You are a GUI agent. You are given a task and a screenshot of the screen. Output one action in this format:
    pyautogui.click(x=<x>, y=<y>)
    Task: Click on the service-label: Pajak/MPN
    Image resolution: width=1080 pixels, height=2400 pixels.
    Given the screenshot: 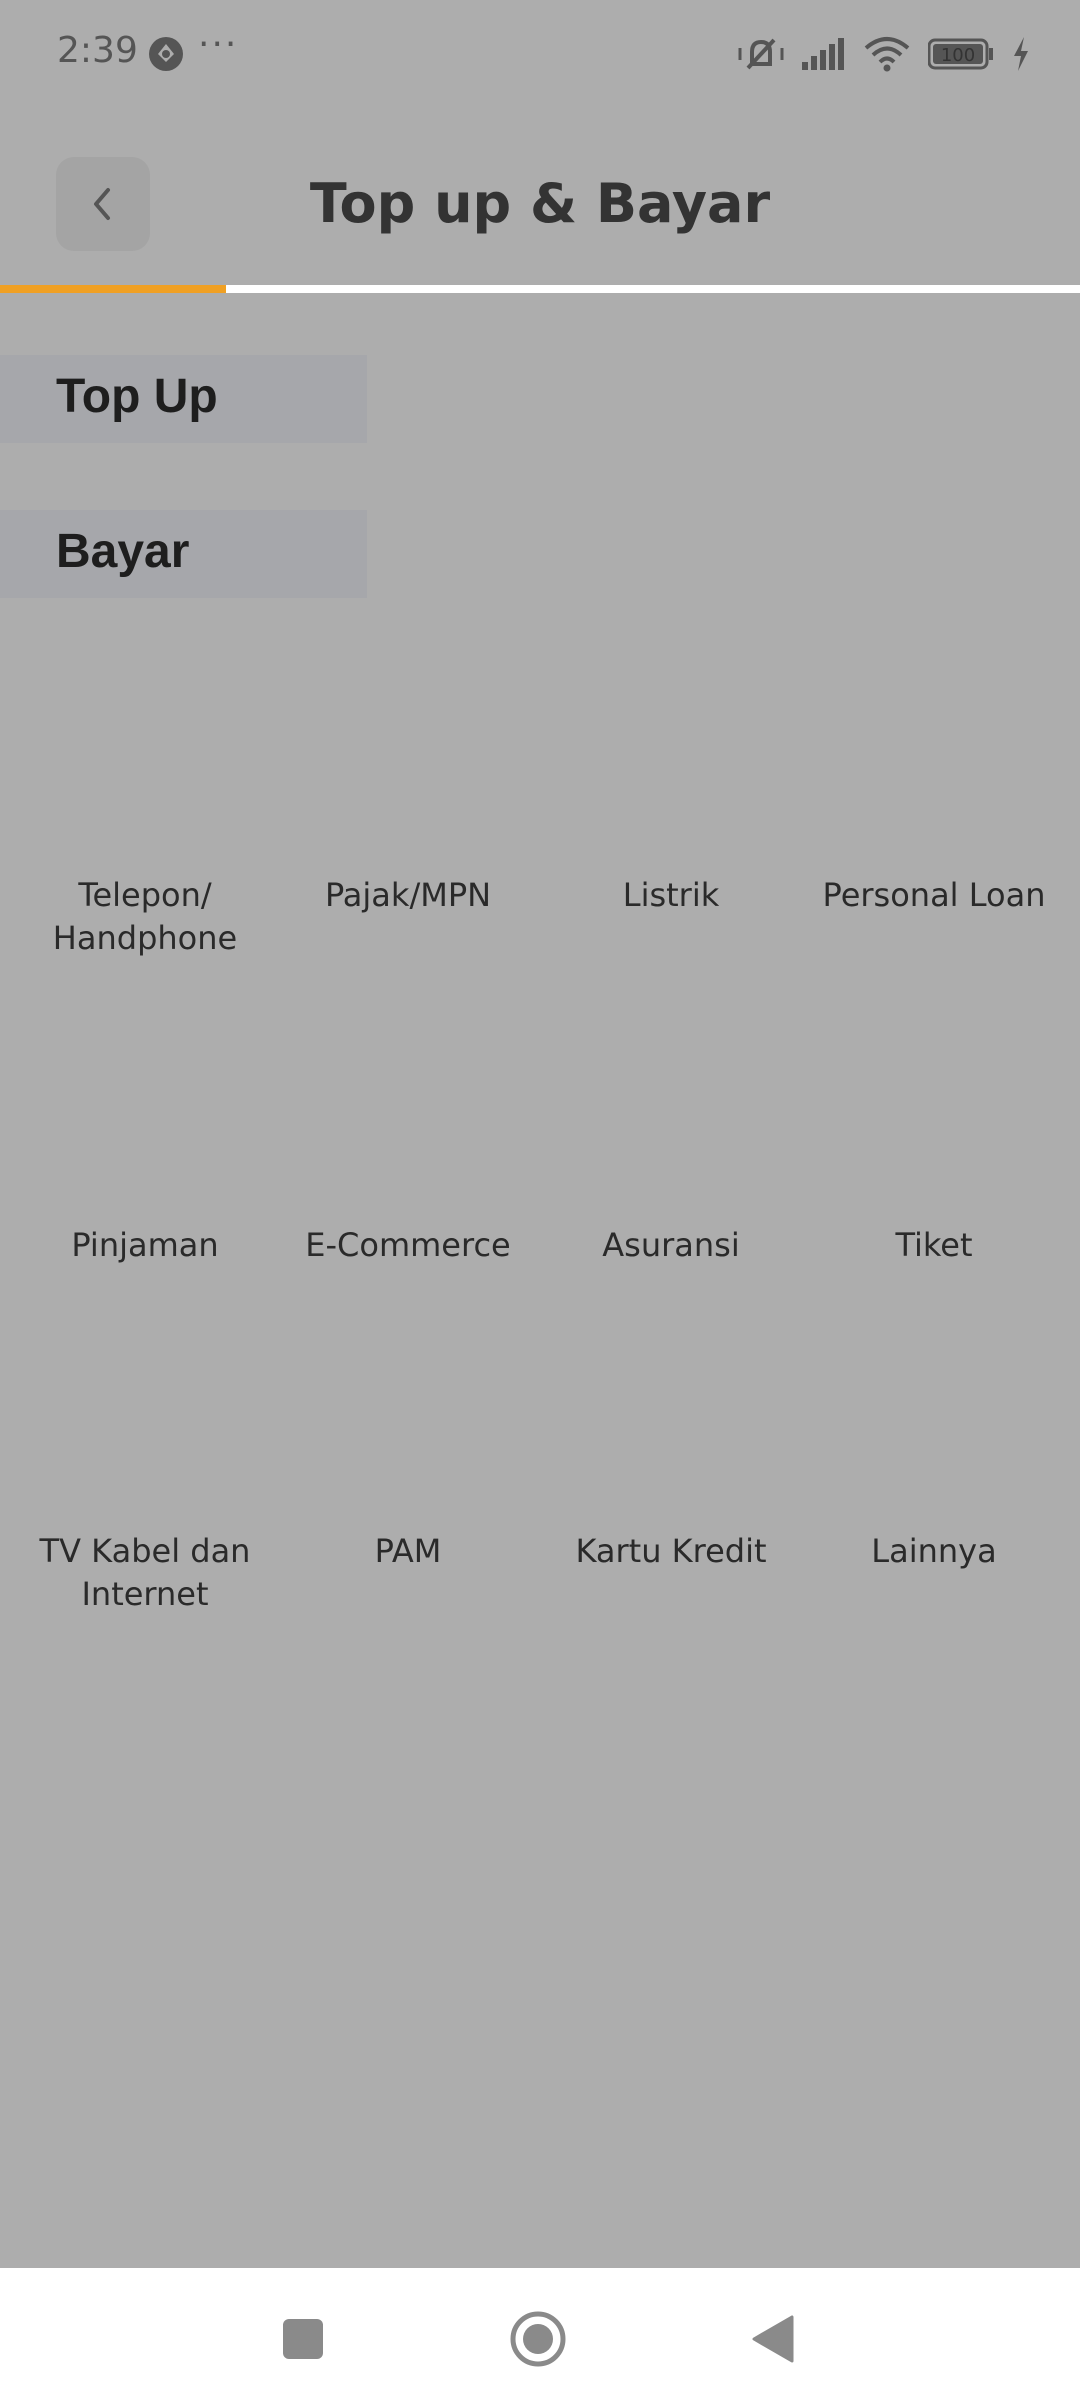 What is the action you would take?
    pyautogui.click(x=408, y=895)
    